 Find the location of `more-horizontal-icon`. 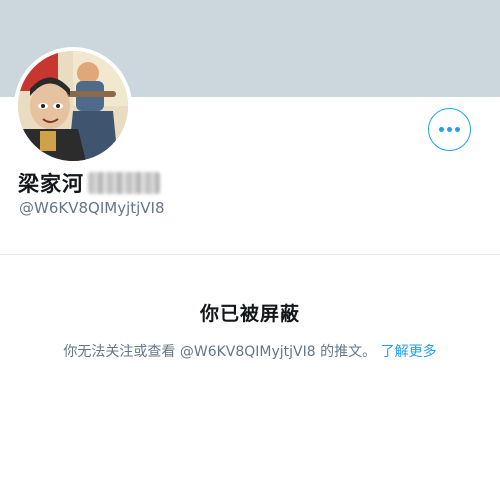

more-horizontal-icon is located at coordinates (449, 129).